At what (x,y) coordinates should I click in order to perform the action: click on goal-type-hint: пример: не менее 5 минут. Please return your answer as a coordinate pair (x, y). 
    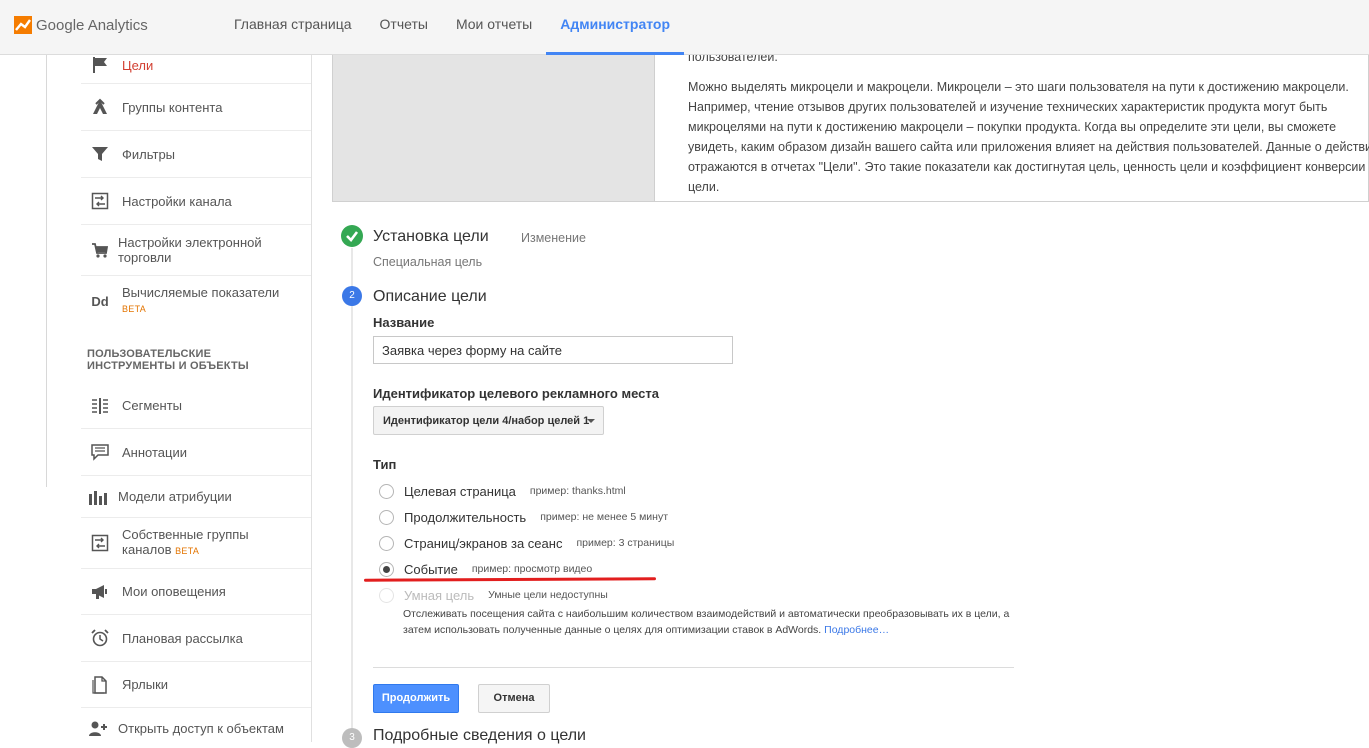
    Looking at the image, I should click on (604, 517).